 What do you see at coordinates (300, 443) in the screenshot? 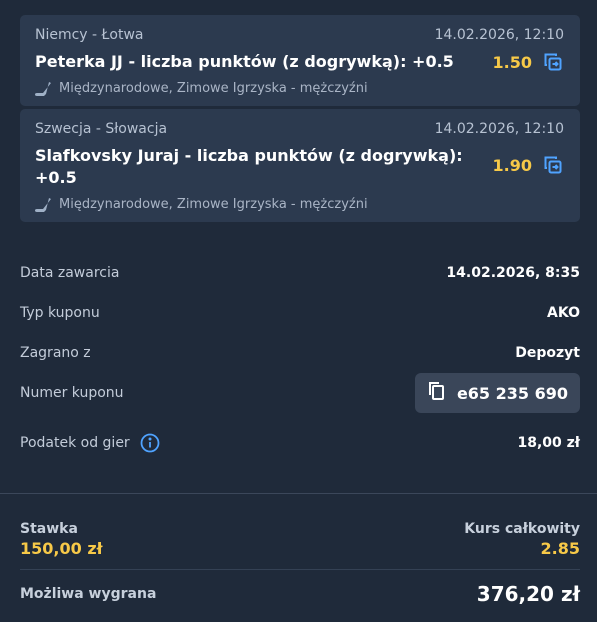
I see `detail-row-tax: Podatek od gier 18,00 zł` at bounding box center [300, 443].